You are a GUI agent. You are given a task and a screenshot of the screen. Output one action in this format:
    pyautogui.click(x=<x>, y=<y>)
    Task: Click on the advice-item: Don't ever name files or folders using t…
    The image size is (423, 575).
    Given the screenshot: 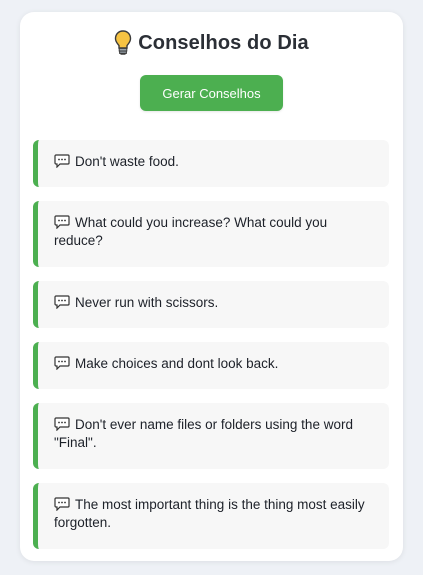 What is the action you would take?
    pyautogui.click(x=211, y=436)
    